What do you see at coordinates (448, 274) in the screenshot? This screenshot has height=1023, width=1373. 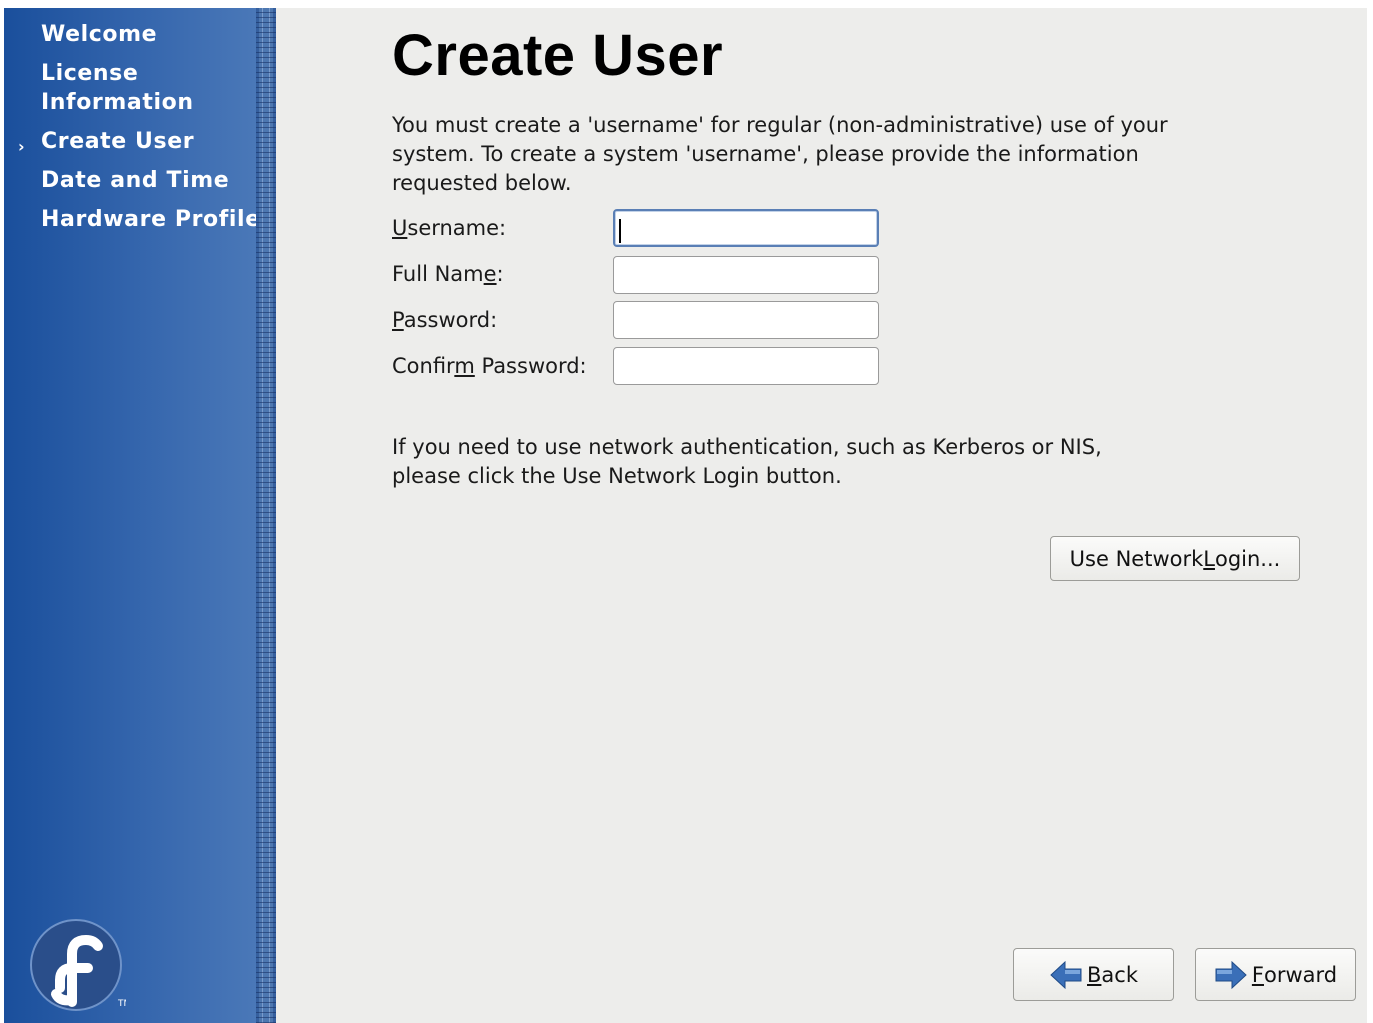 I see `full-name-label: Full Name:` at bounding box center [448, 274].